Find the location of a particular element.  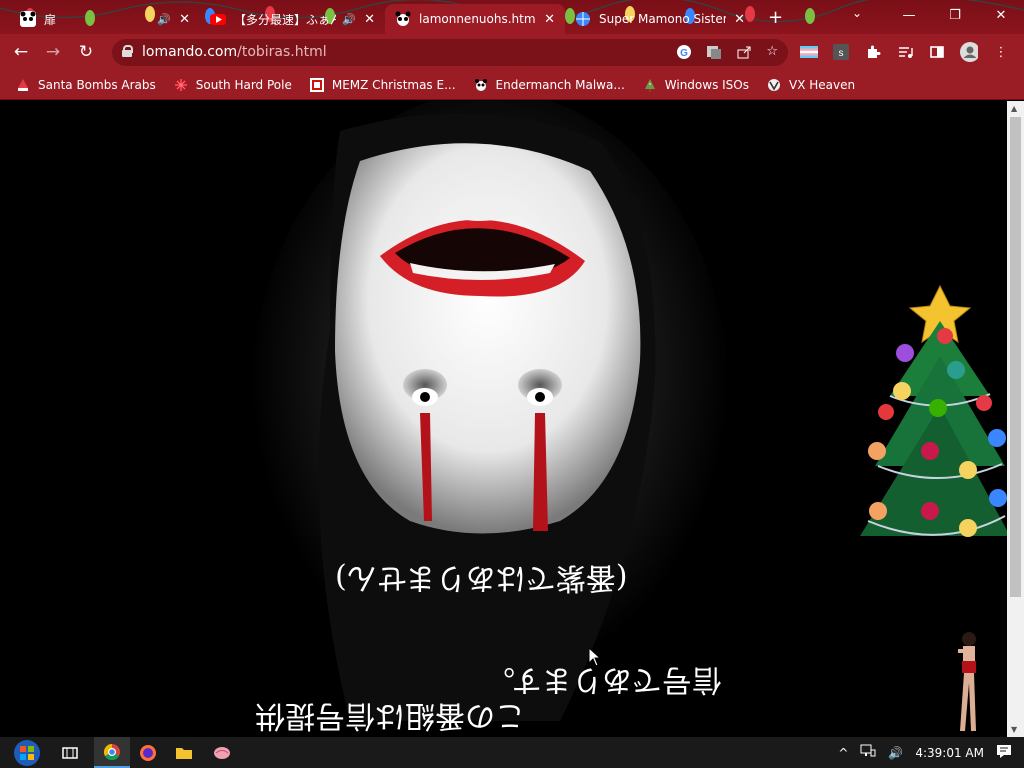

firefox-icon is located at coordinates (148, 752).